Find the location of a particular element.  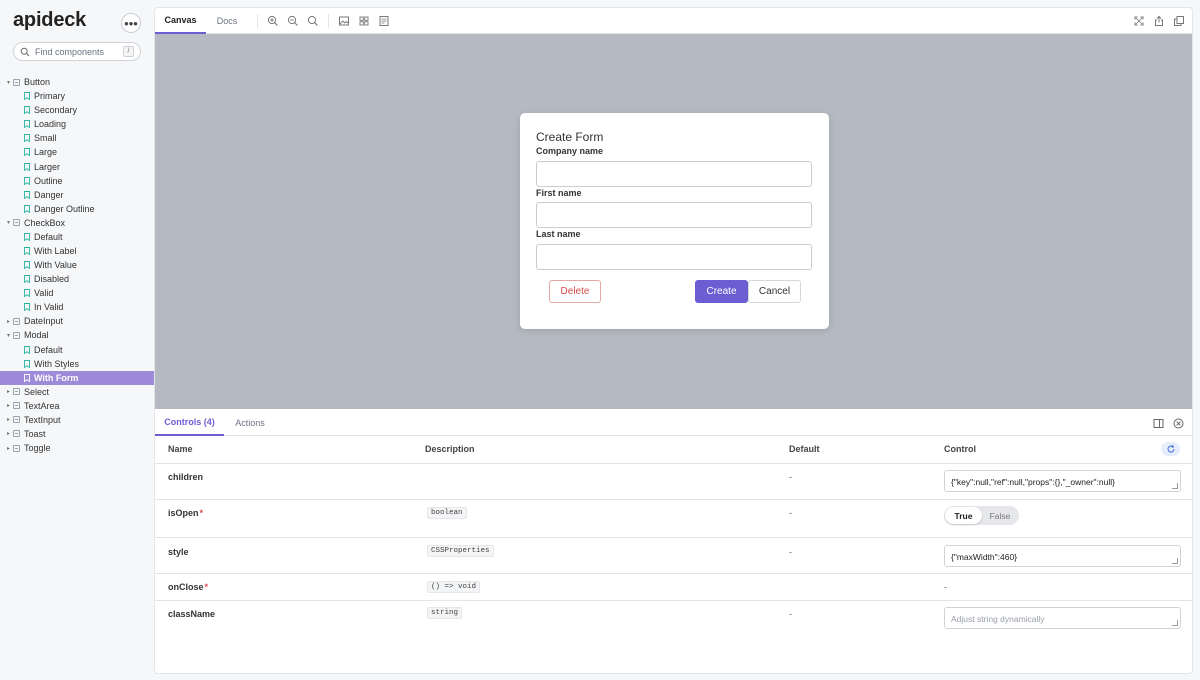

tree-item-label: In Valid is located at coordinates (49, 307).